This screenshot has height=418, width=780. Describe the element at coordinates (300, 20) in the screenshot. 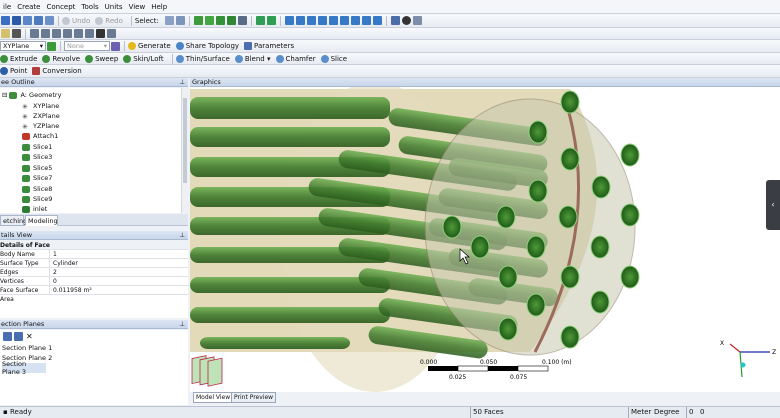

I see `pan-icon` at that location.